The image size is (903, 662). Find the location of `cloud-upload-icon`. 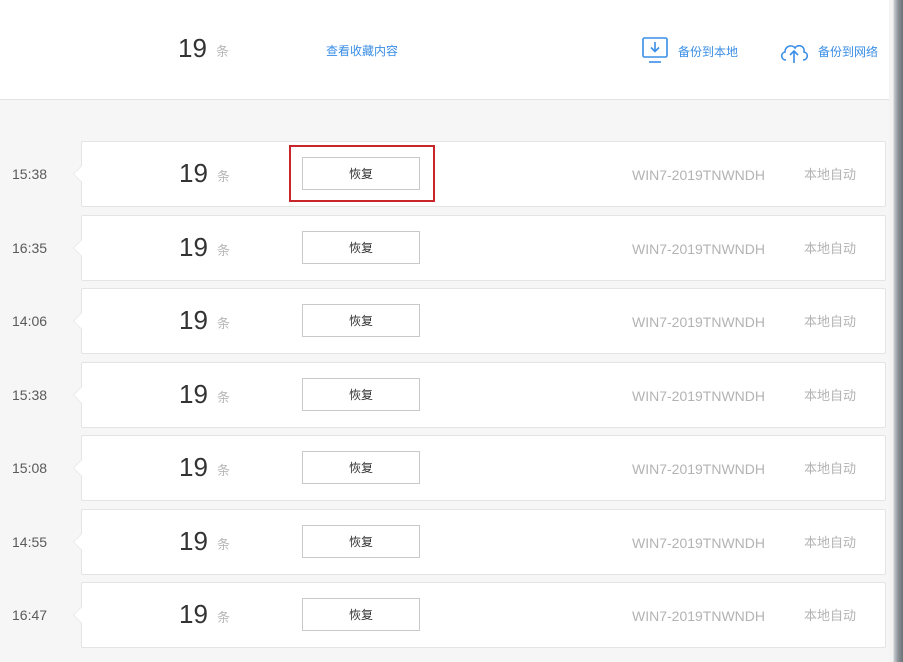

cloud-upload-icon is located at coordinates (794, 51).